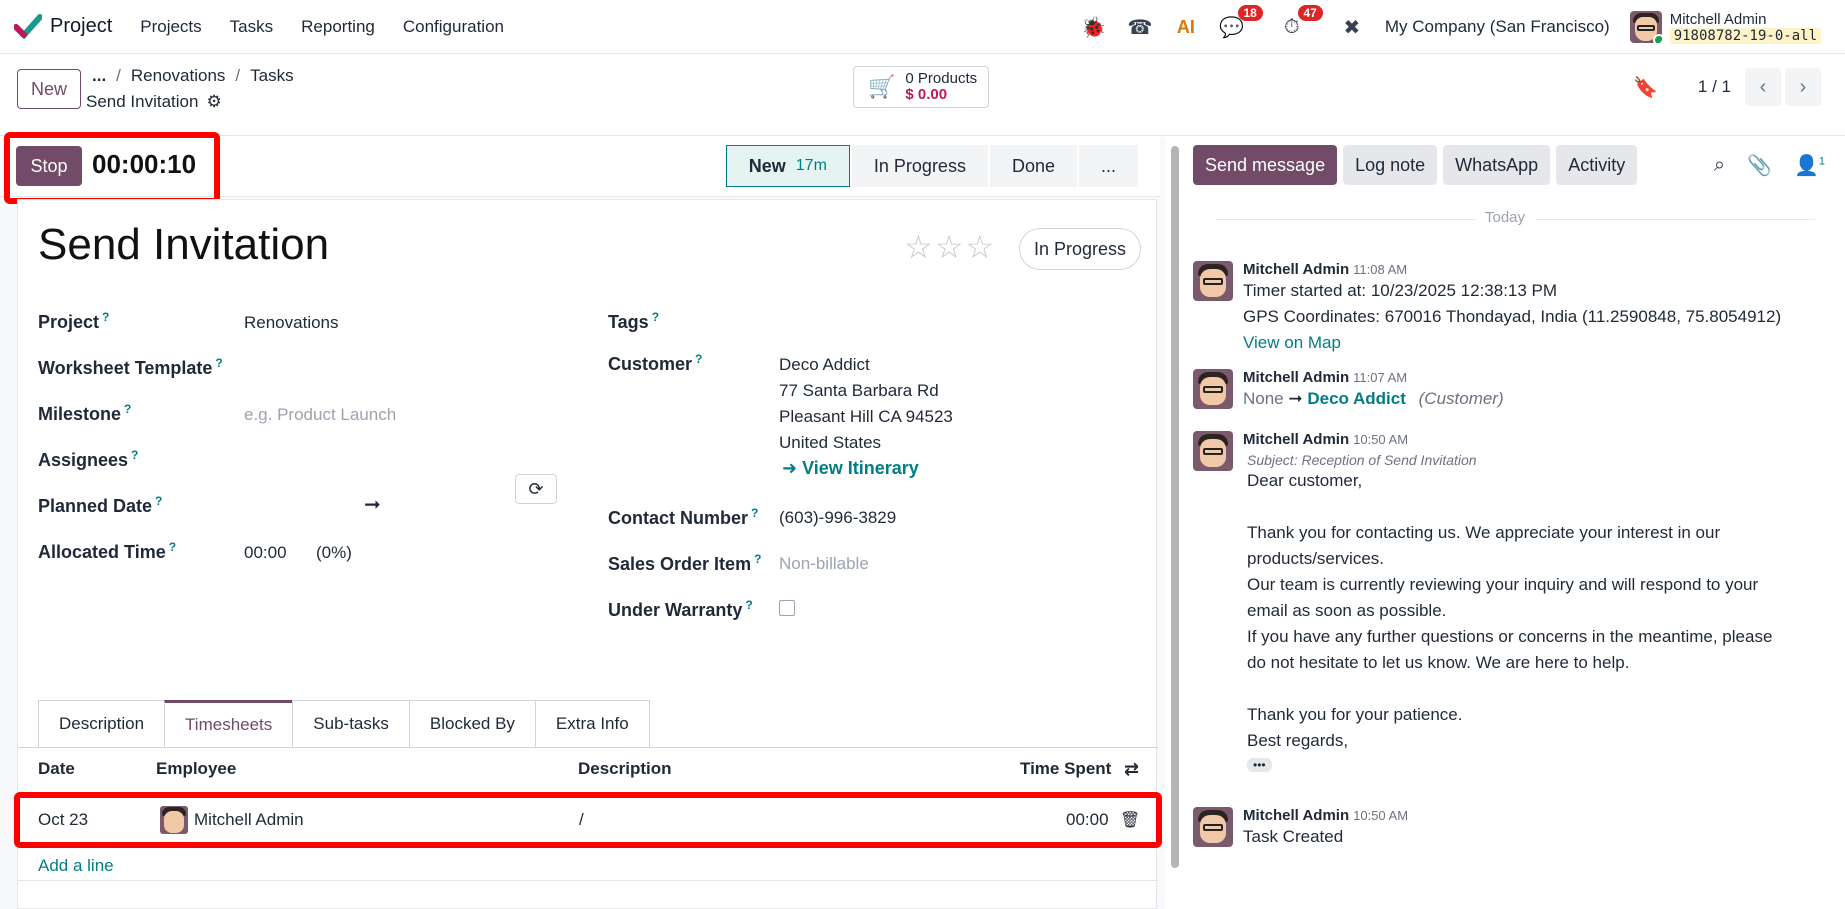 This screenshot has width=1845, height=909. What do you see at coordinates (183, 245) in the screenshot?
I see `task-title: Send Invitation` at bounding box center [183, 245].